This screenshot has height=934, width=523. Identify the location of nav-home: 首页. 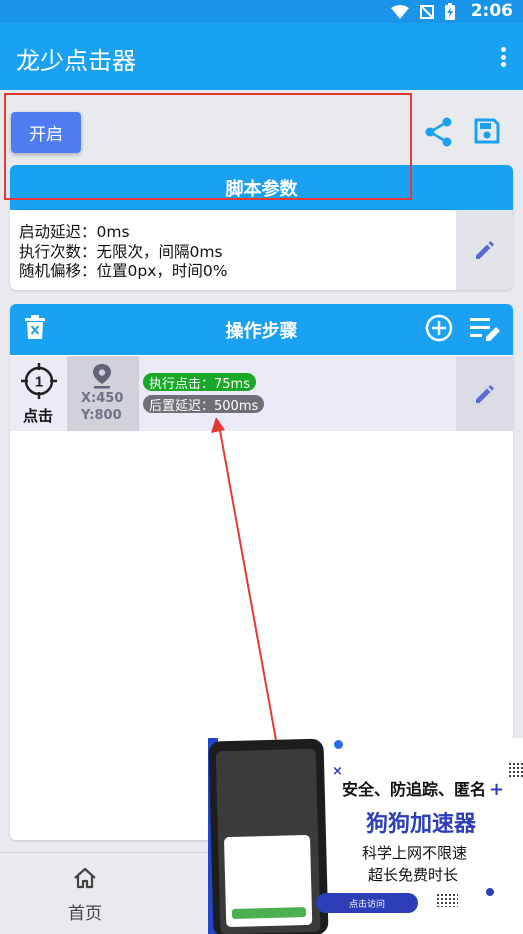
(85, 895).